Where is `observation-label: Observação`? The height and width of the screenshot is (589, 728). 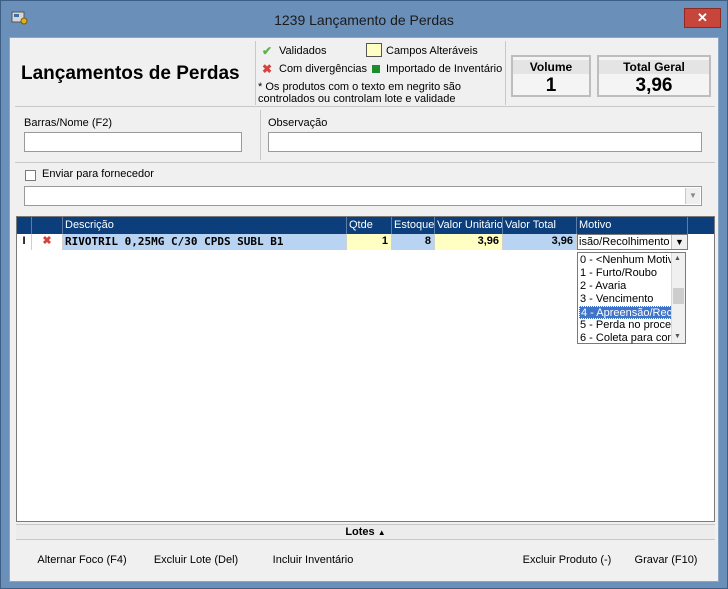
observation-label: Observação is located at coordinates (298, 123).